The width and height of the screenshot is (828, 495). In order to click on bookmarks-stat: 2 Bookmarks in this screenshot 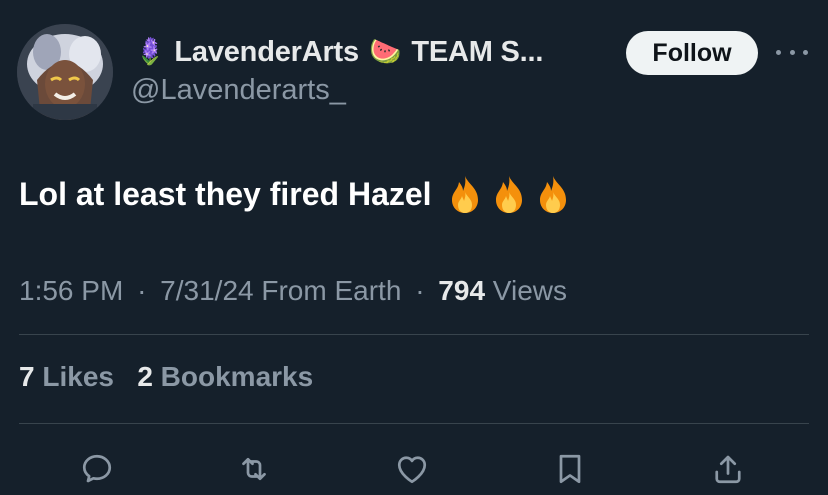, I will do `click(225, 376)`.